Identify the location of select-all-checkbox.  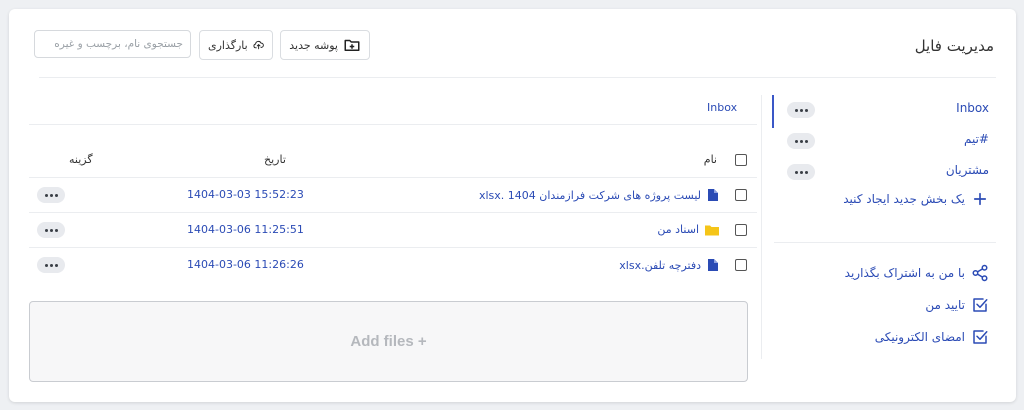
(741, 160).